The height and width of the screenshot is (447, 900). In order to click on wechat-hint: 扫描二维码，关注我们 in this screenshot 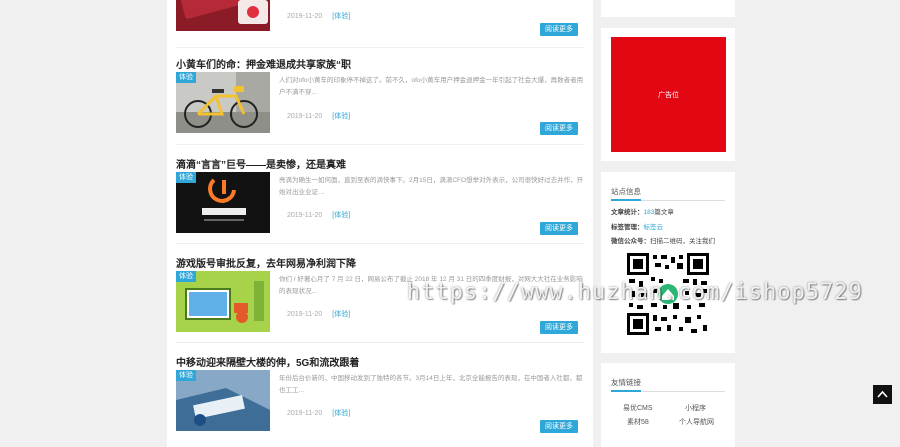, I will do `click(682, 241)`.